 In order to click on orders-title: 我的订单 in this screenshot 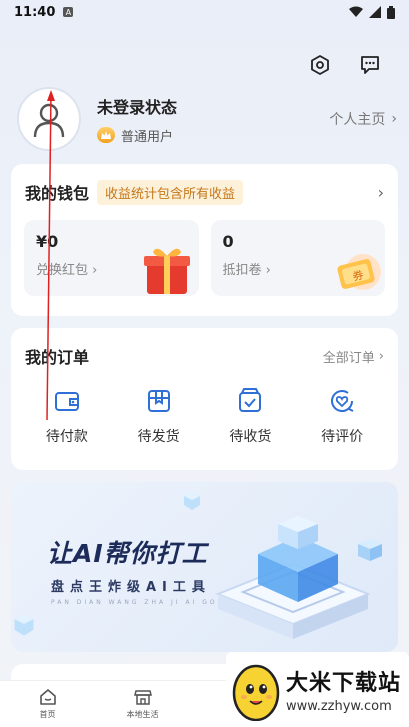, I will do `click(57, 357)`.